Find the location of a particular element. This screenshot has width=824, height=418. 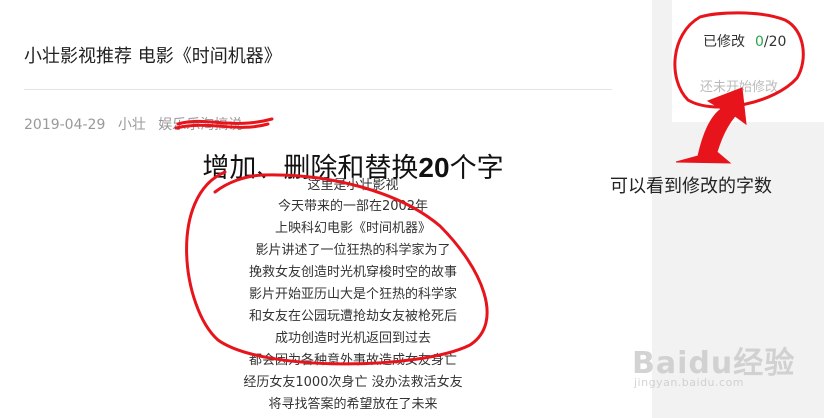

post-author: 小壮 is located at coordinates (132, 125).